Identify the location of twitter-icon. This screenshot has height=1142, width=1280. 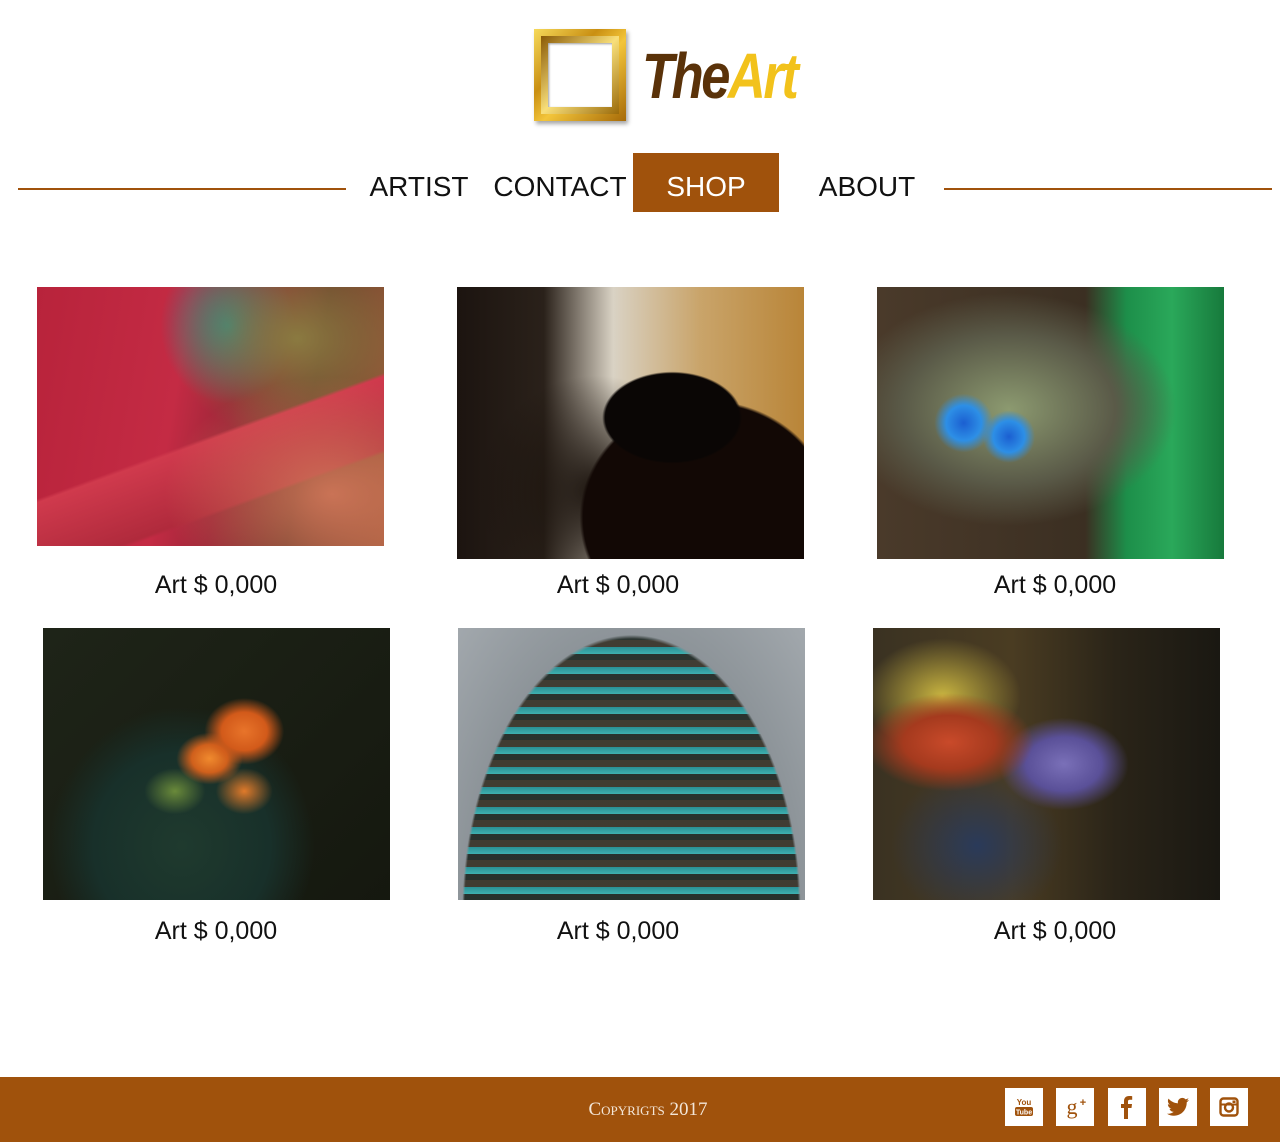
(1178, 1107).